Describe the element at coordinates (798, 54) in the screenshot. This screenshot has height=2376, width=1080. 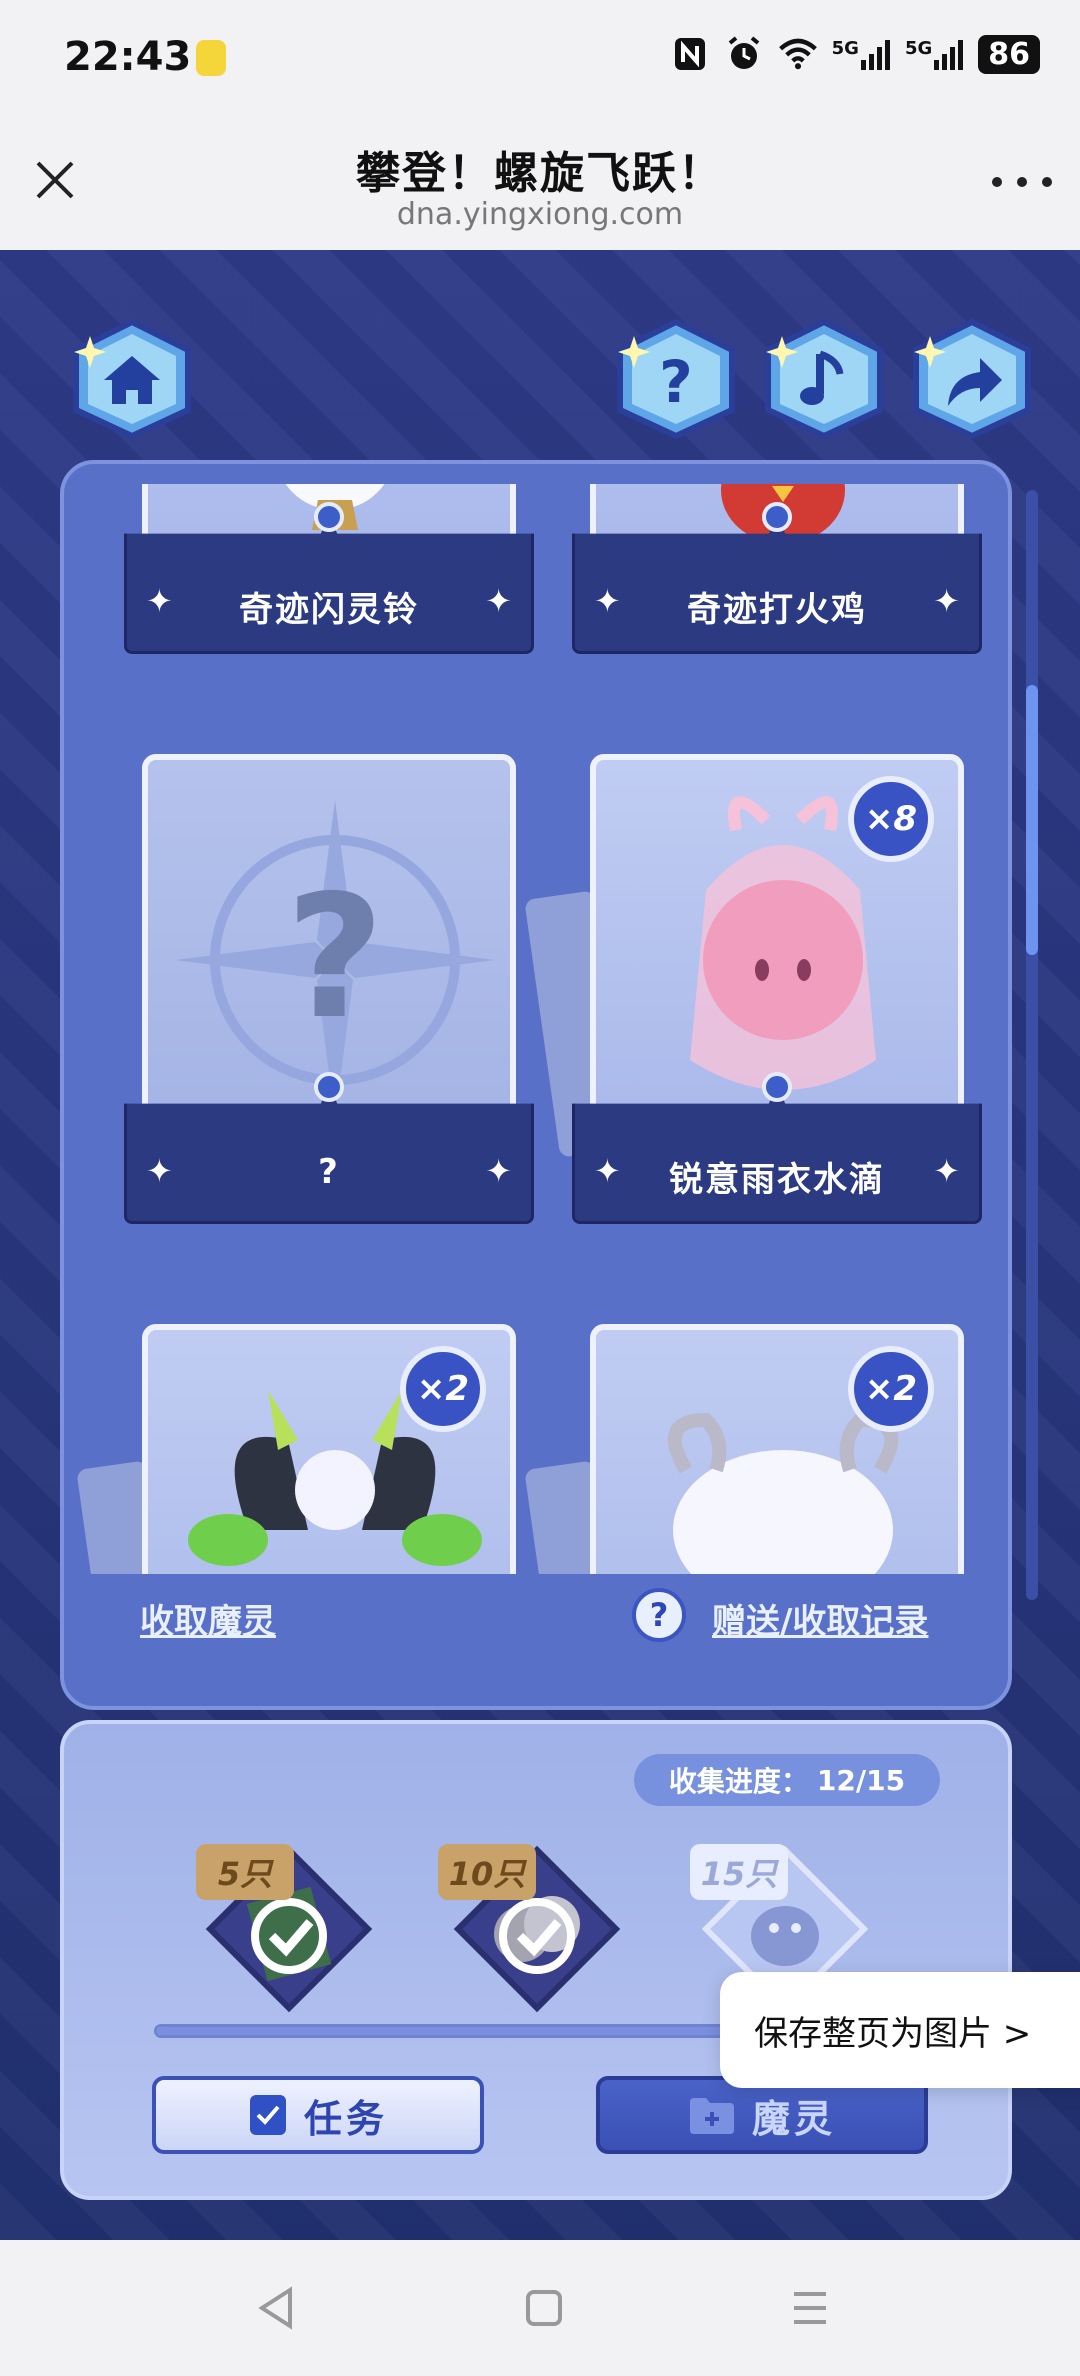
I see `wifi-icon` at that location.